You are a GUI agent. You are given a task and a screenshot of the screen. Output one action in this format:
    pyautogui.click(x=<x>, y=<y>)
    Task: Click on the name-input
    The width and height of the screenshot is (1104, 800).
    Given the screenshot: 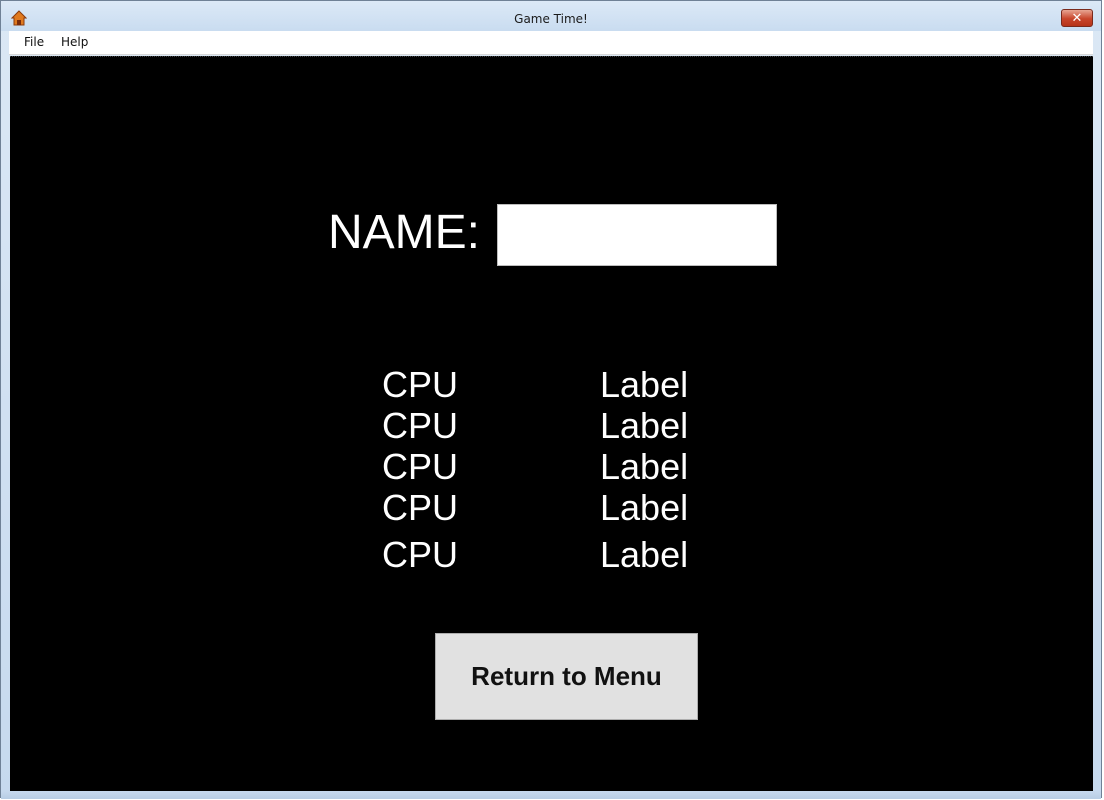 What is the action you would take?
    pyautogui.click(x=637, y=235)
    